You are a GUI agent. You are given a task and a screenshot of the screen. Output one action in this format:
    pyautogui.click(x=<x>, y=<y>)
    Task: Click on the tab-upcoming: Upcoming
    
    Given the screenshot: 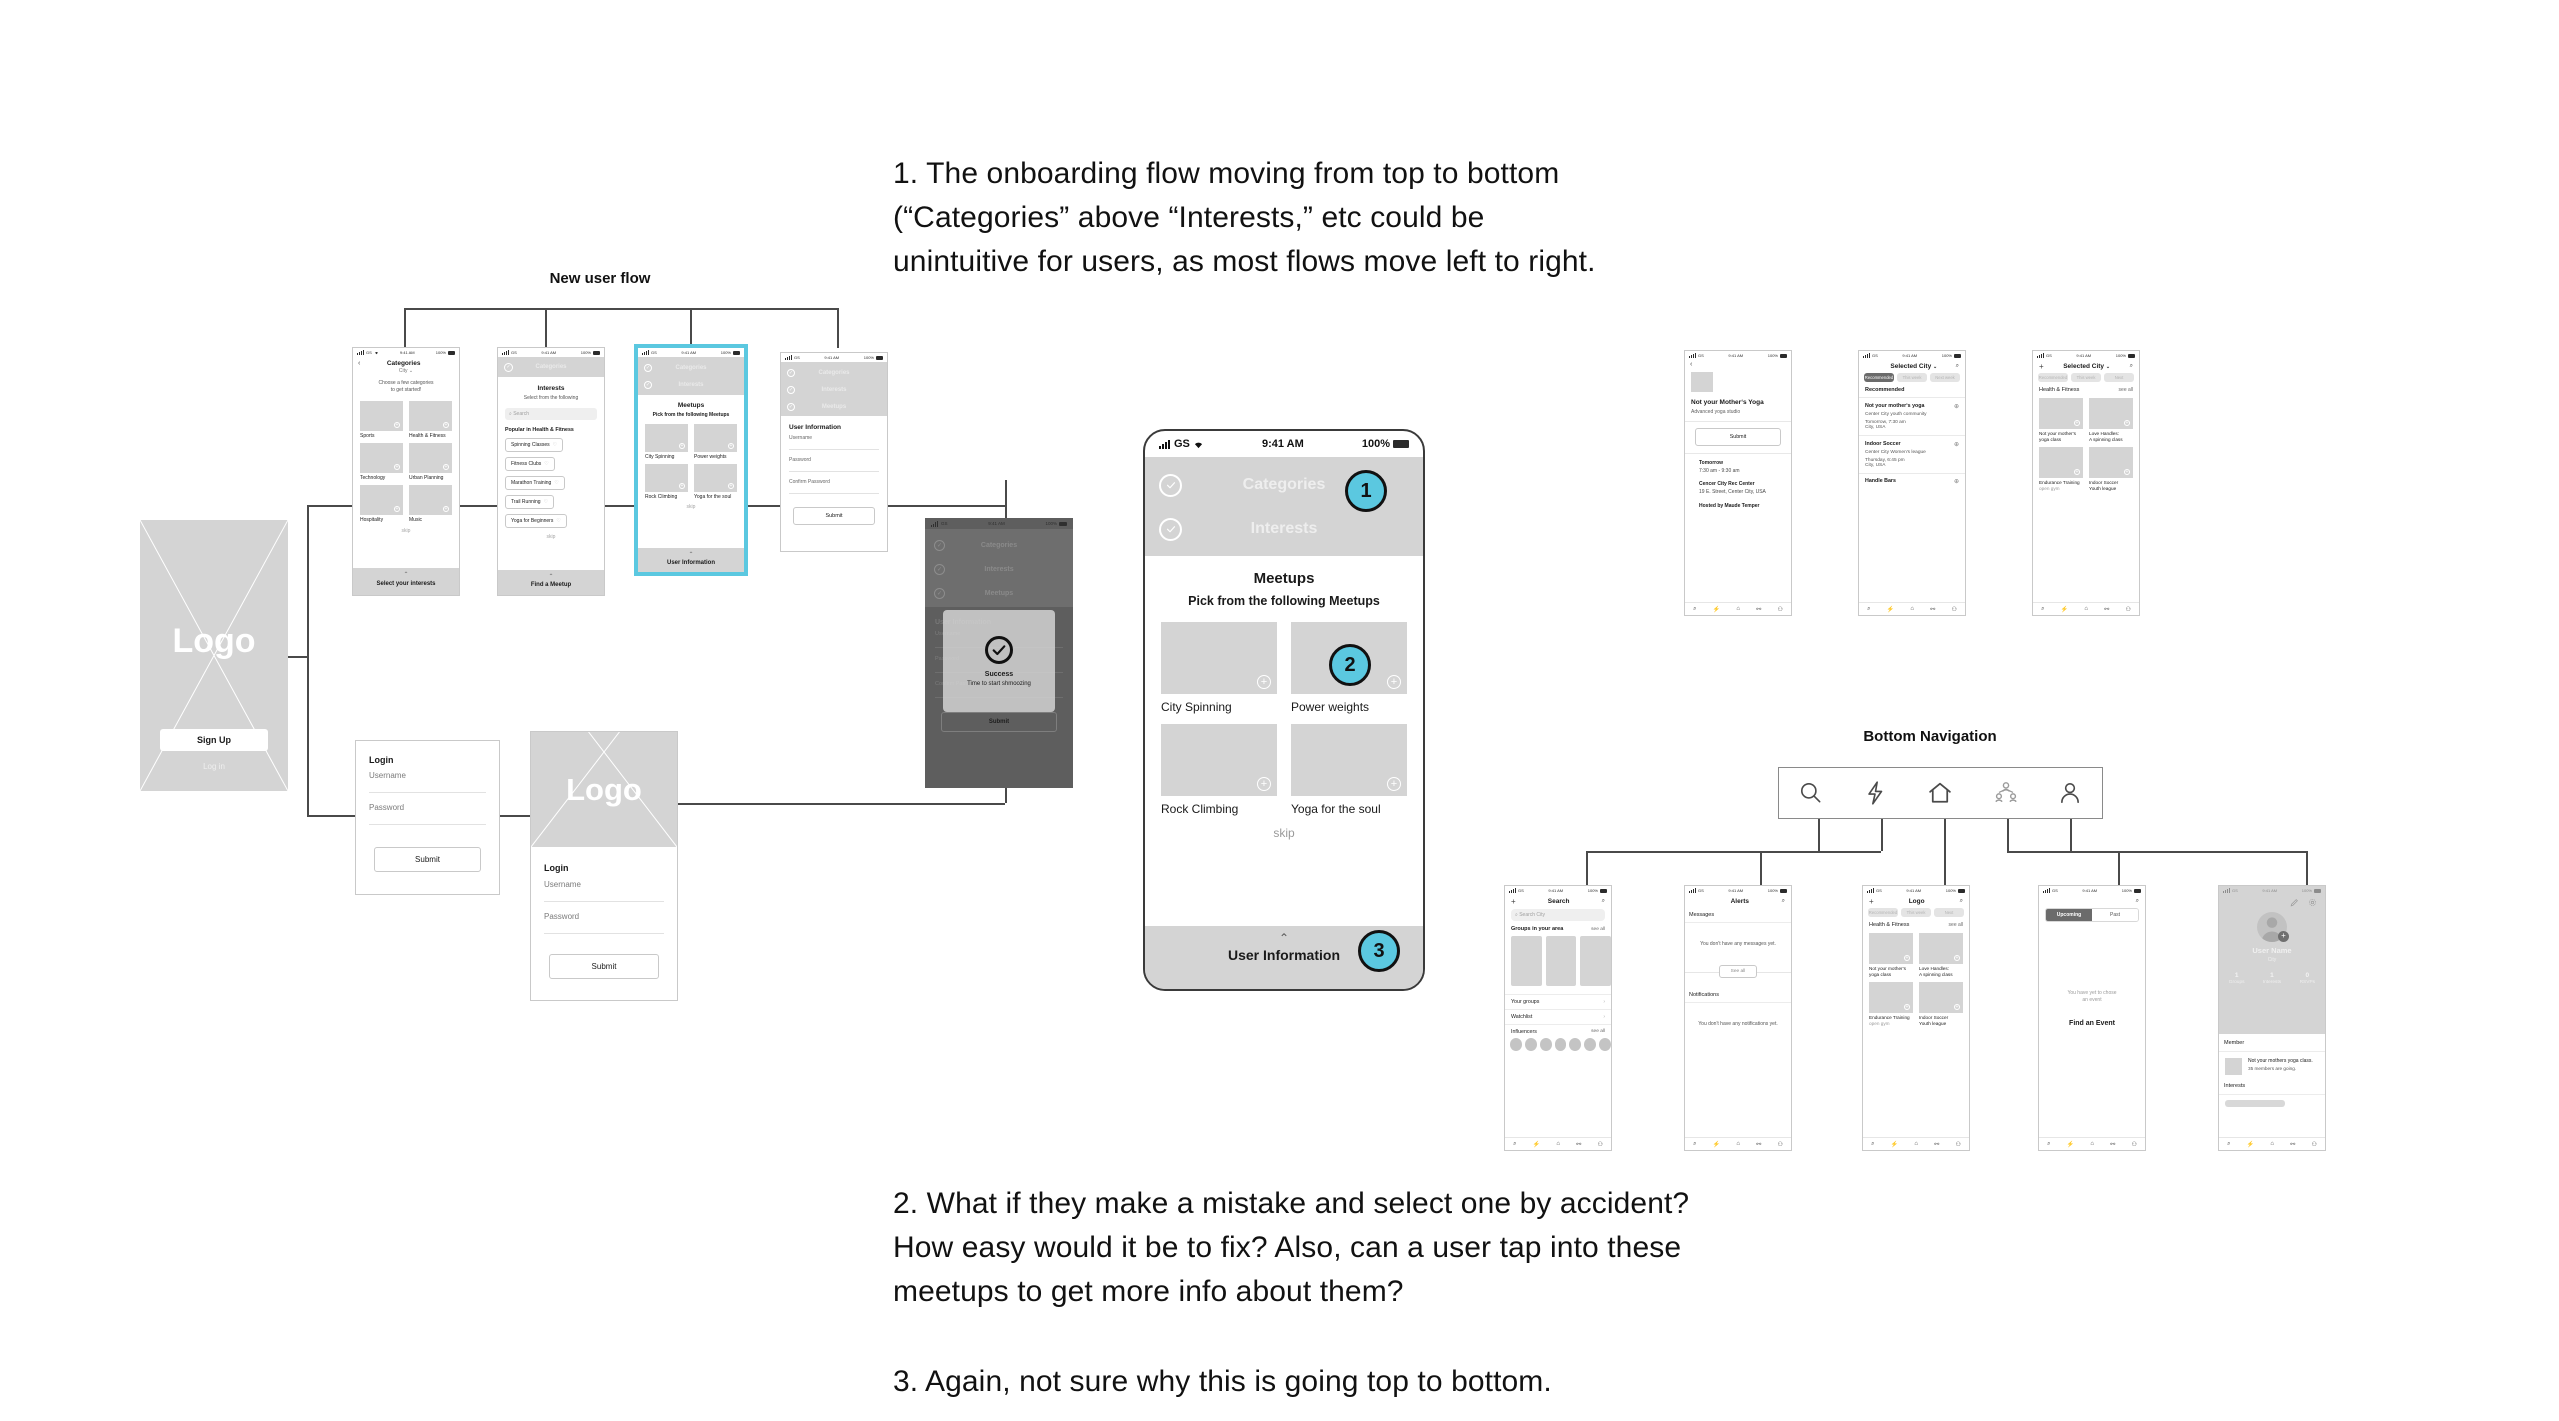 What is the action you would take?
    pyautogui.click(x=2069, y=915)
    